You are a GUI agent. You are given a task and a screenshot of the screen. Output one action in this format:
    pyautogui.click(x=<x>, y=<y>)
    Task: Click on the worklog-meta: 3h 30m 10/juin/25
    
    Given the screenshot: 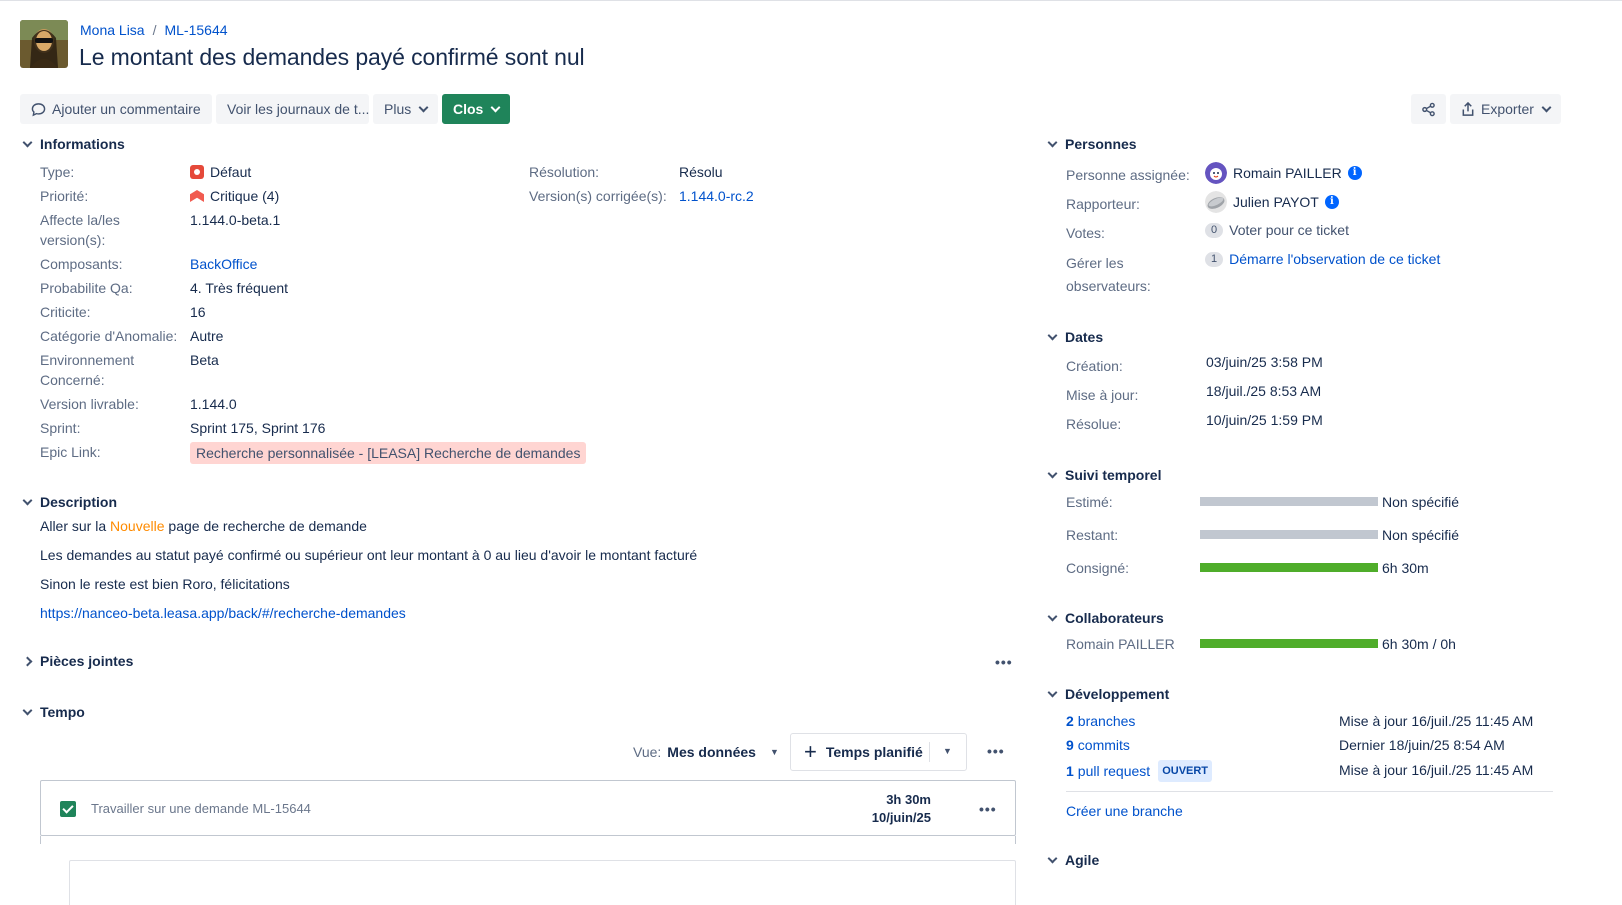 What is the action you would take?
    pyautogui.click(x=901, y=809)
    